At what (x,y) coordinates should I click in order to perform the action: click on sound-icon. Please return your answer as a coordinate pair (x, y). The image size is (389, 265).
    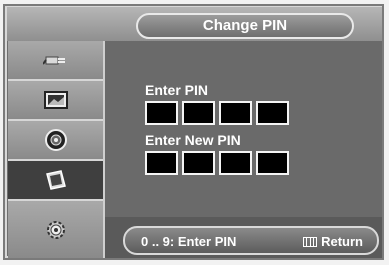
    Looking at the image, I should click on (56, 140).